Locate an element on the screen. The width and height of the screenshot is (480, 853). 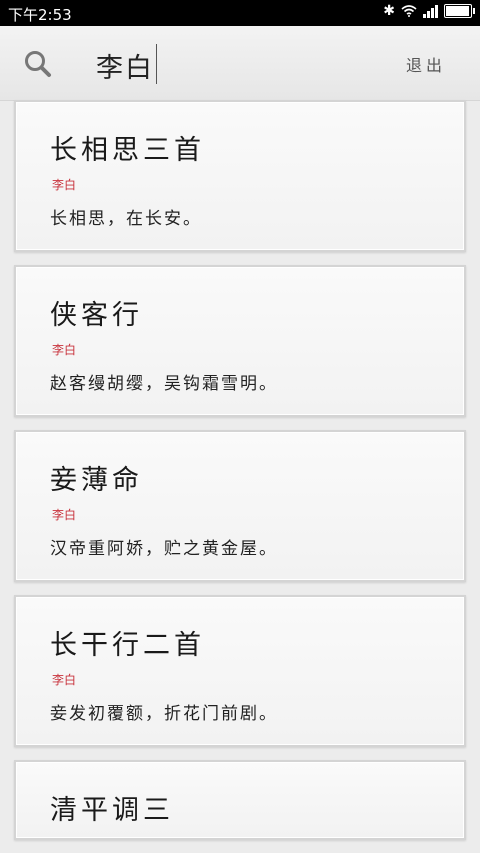
status-bar: 下午2:53 ✱ is located at coordinates (240, 13).